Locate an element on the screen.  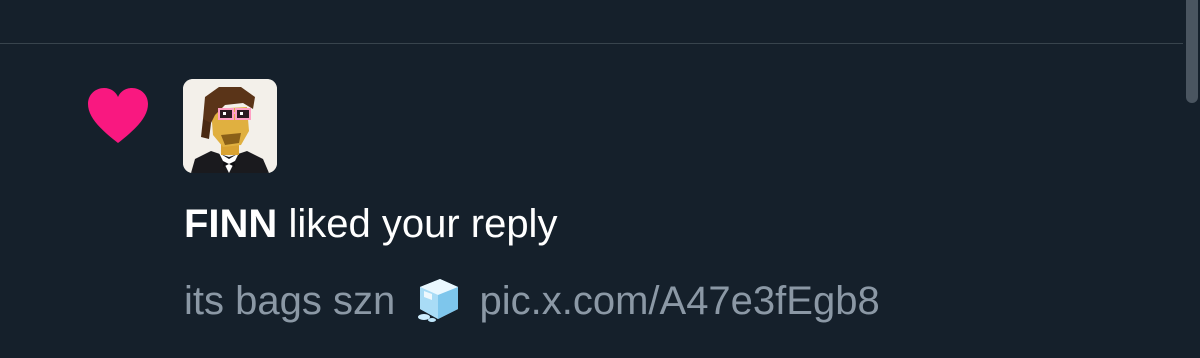
avatar-image is located at coordinates (230, 126).